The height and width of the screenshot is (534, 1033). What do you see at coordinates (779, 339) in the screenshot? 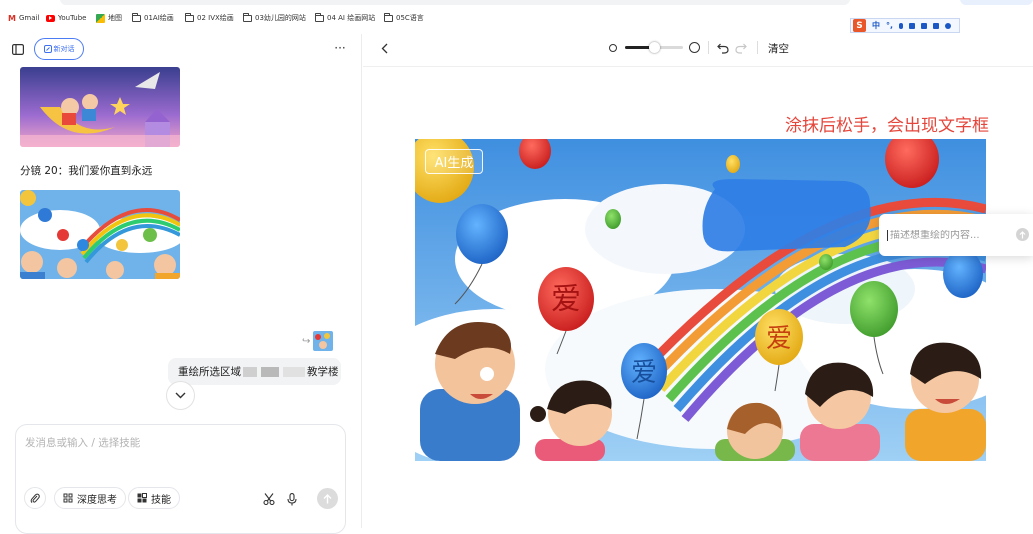
I see `balloon-text-yellow: 爱` at bounding box center [779, 339].